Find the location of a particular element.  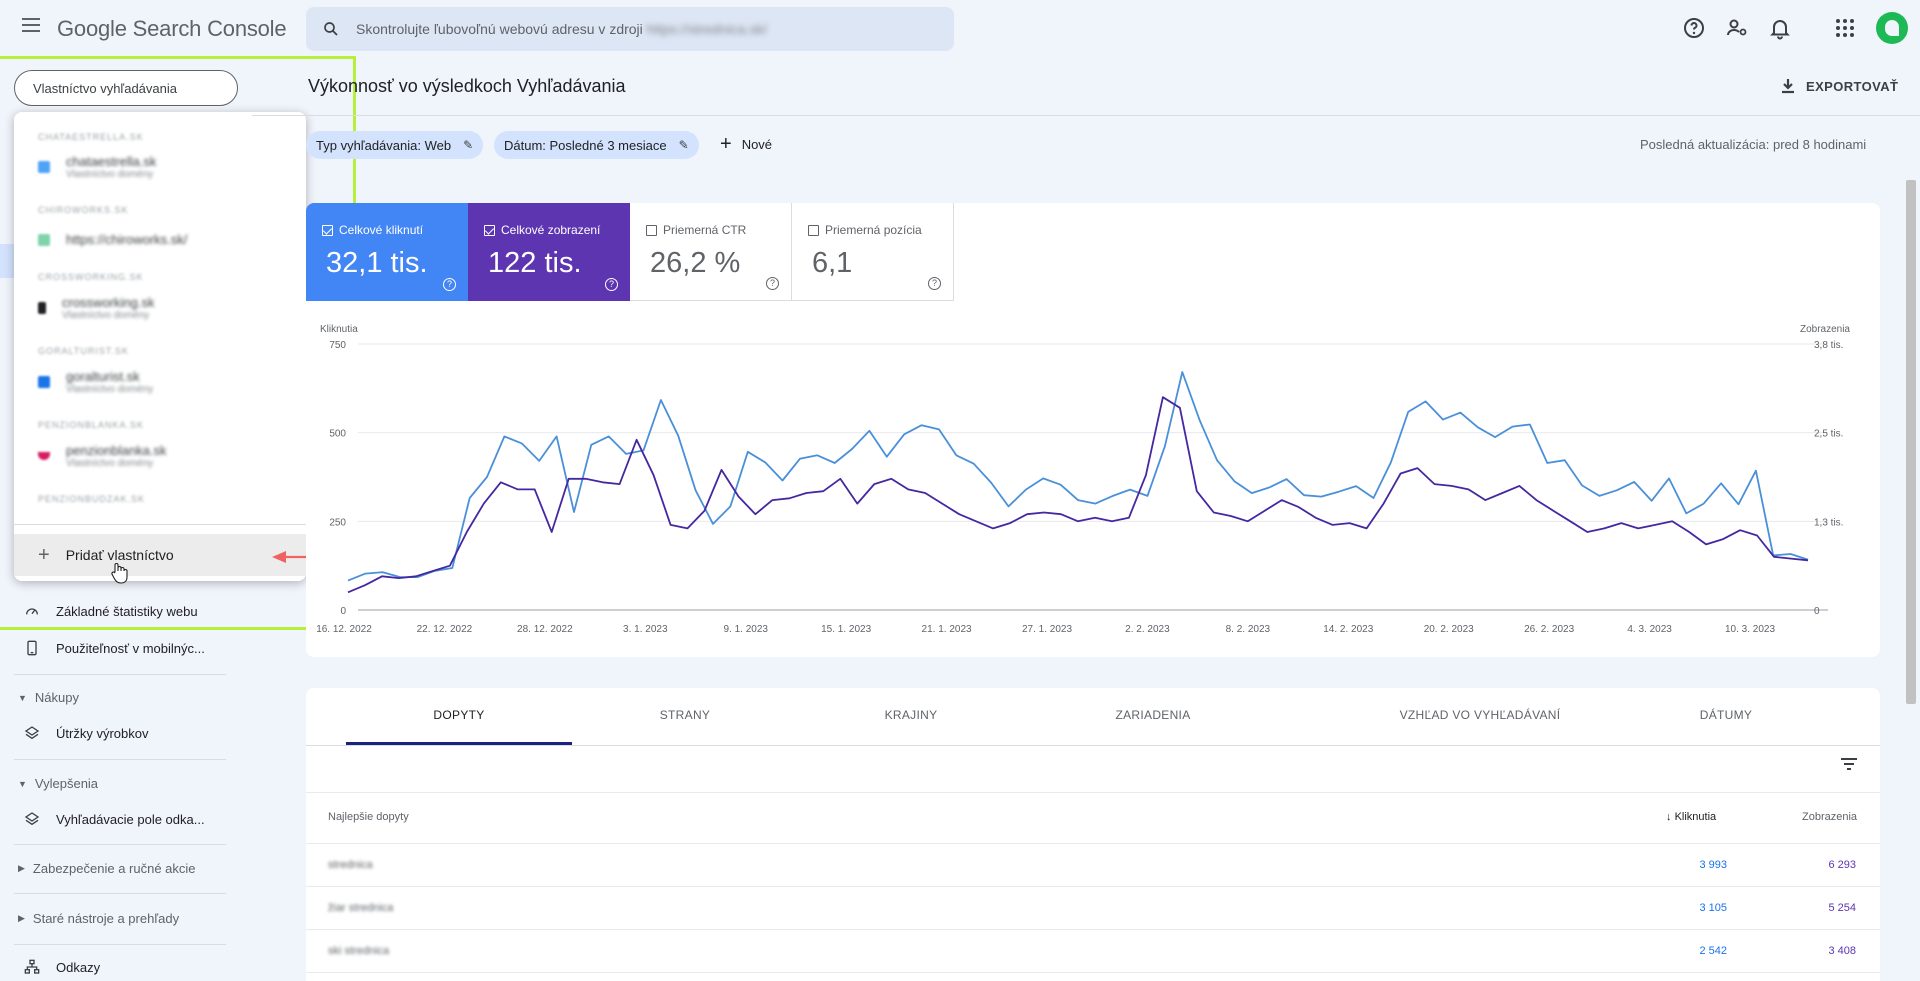

x-tick-label: 10. 3. 2023 is located at coordinates (1750, 629).